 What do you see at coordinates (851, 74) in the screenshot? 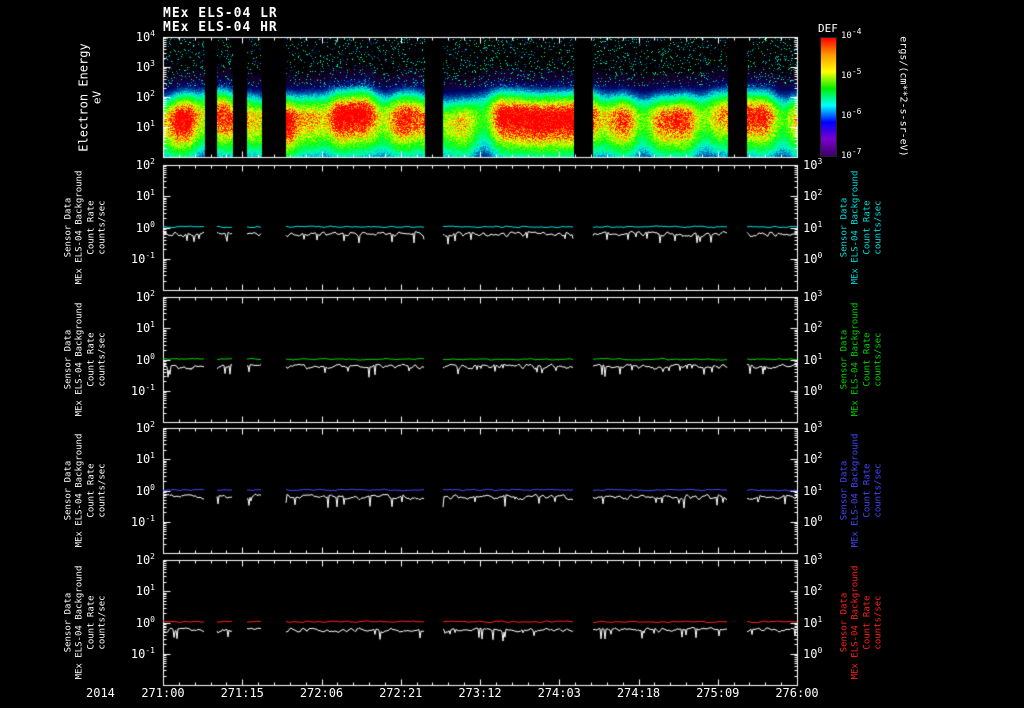
I see `colorbar-tick-label: 10-5` at bounding box center [851, 74].